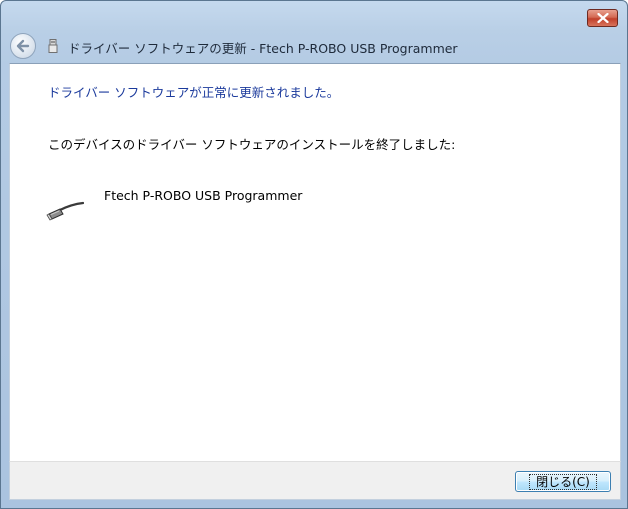 The height and width of the screenshot is (509, 628). Describe the element at coordinates (53, 46) in the screenshot. I see `usb-device-icon` at that location.